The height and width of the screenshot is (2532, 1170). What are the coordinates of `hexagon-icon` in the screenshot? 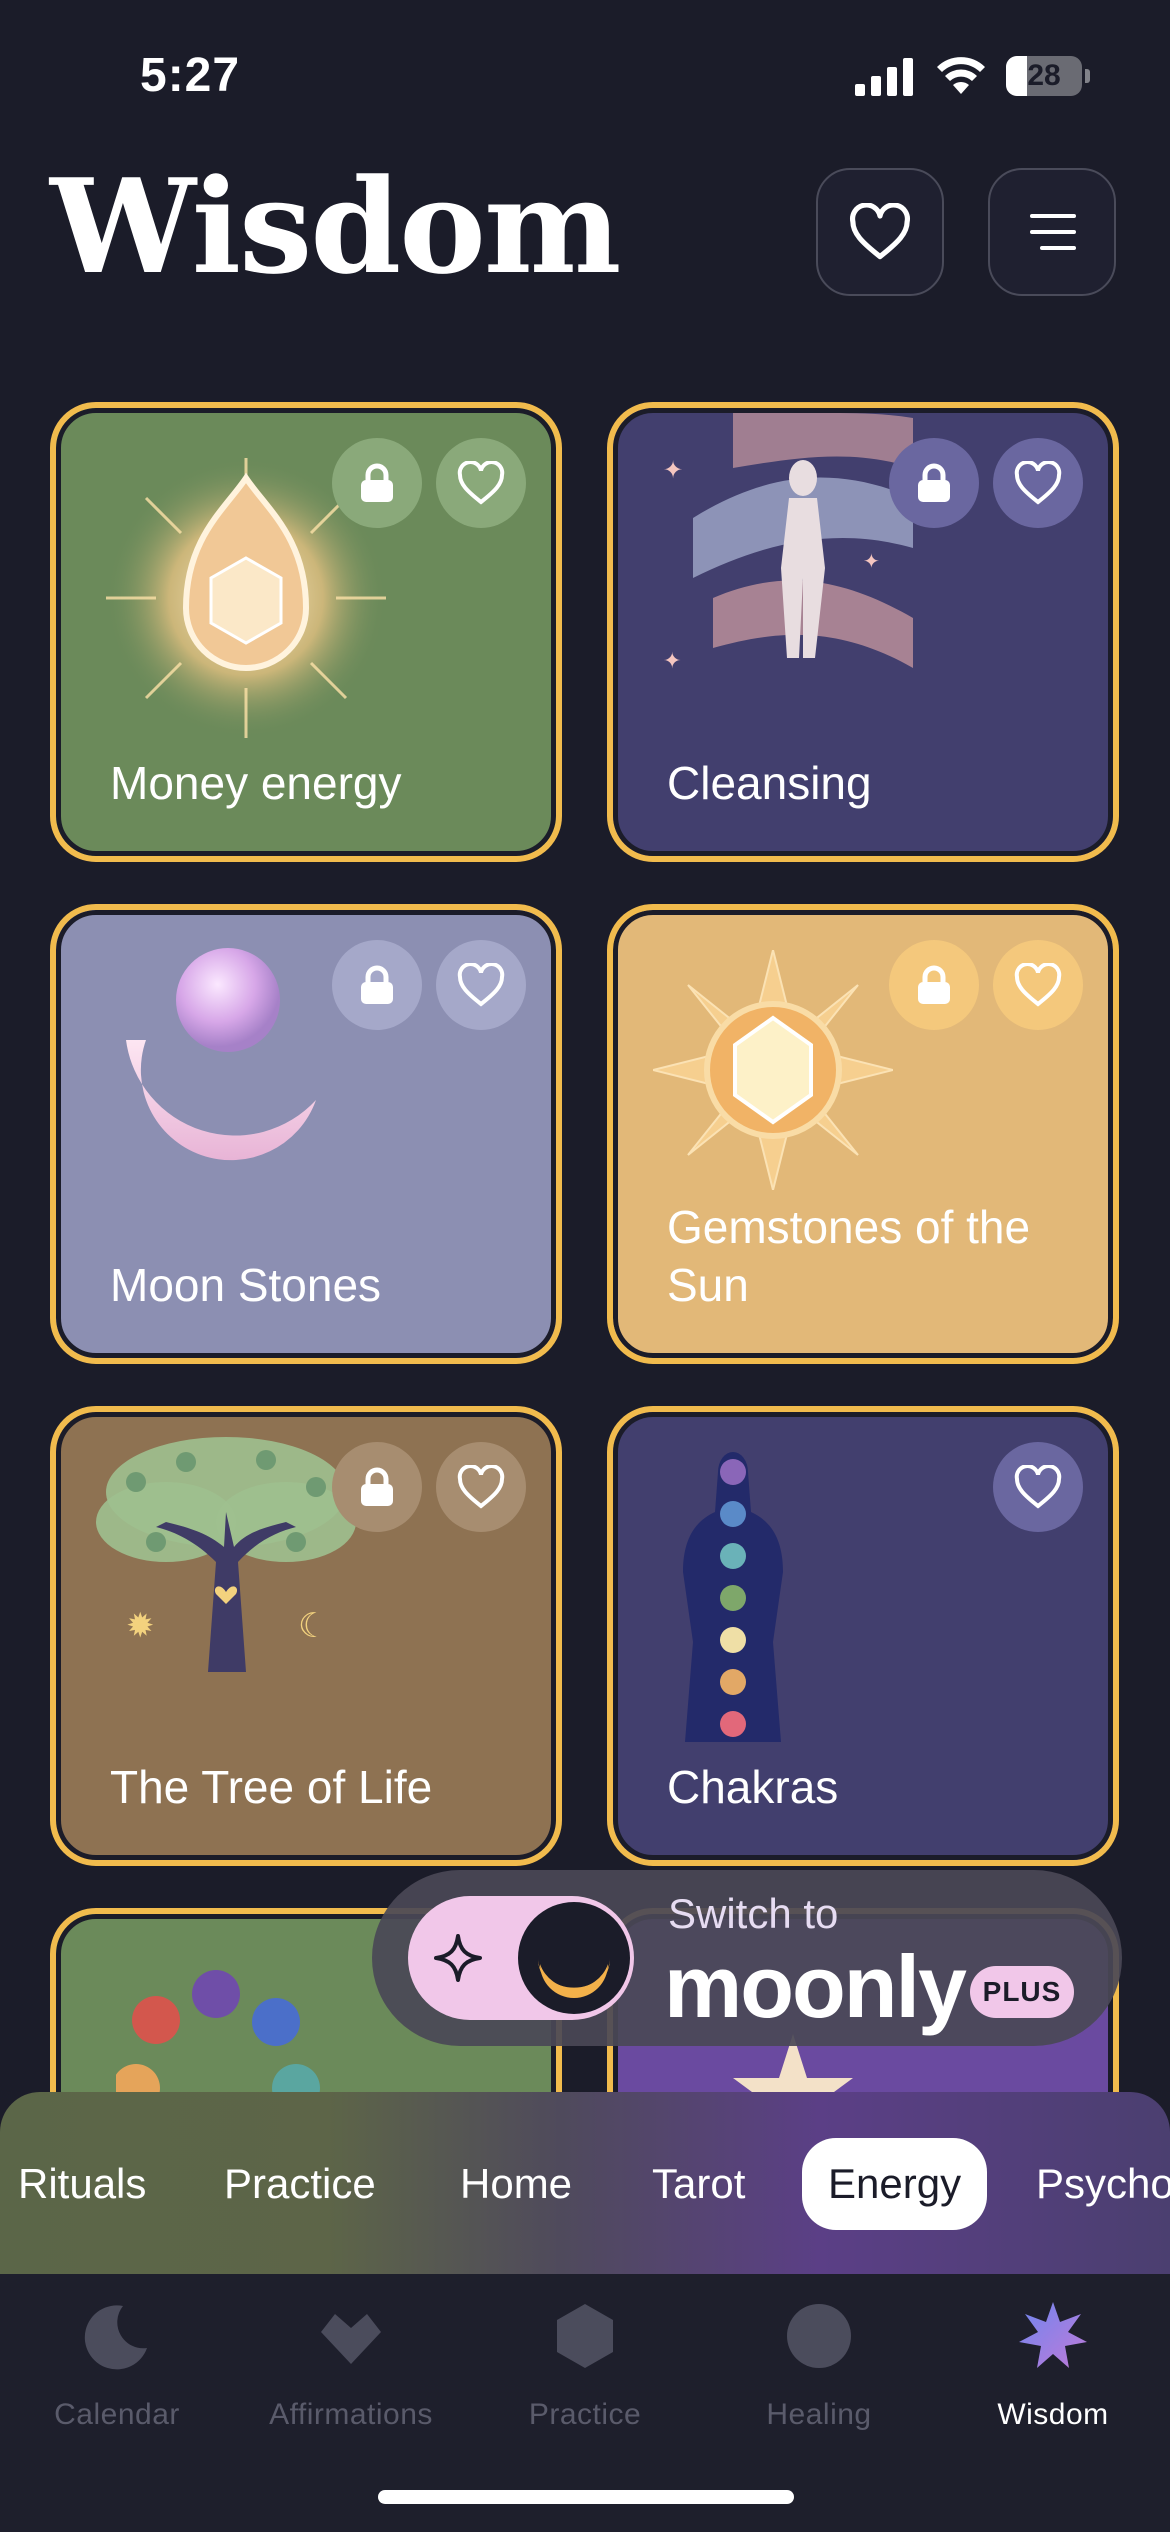 It's located at (585, 2336).